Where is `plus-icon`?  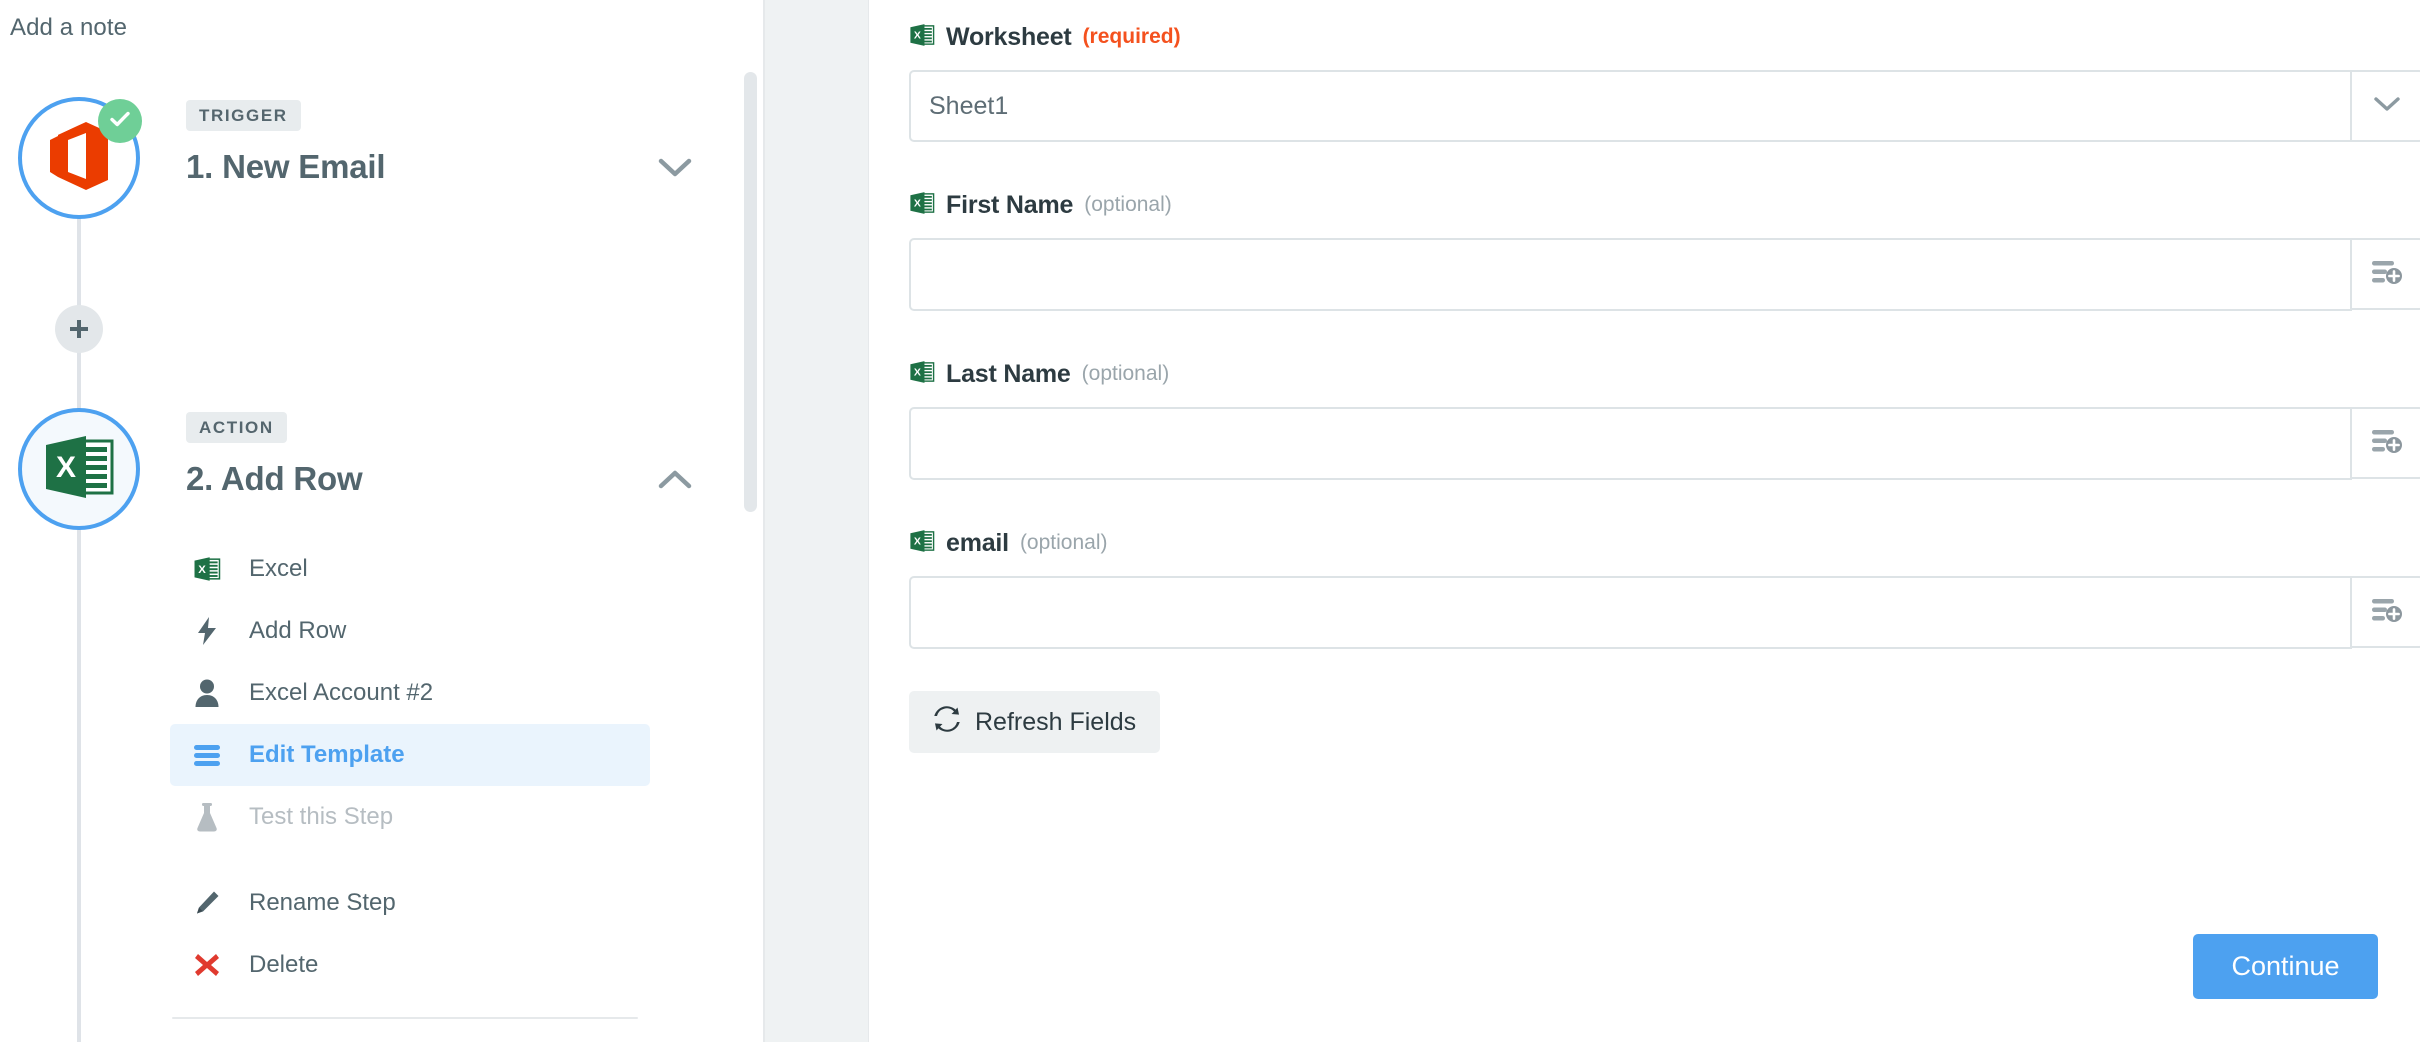
plus-icon is located at coordinates (79, 329).